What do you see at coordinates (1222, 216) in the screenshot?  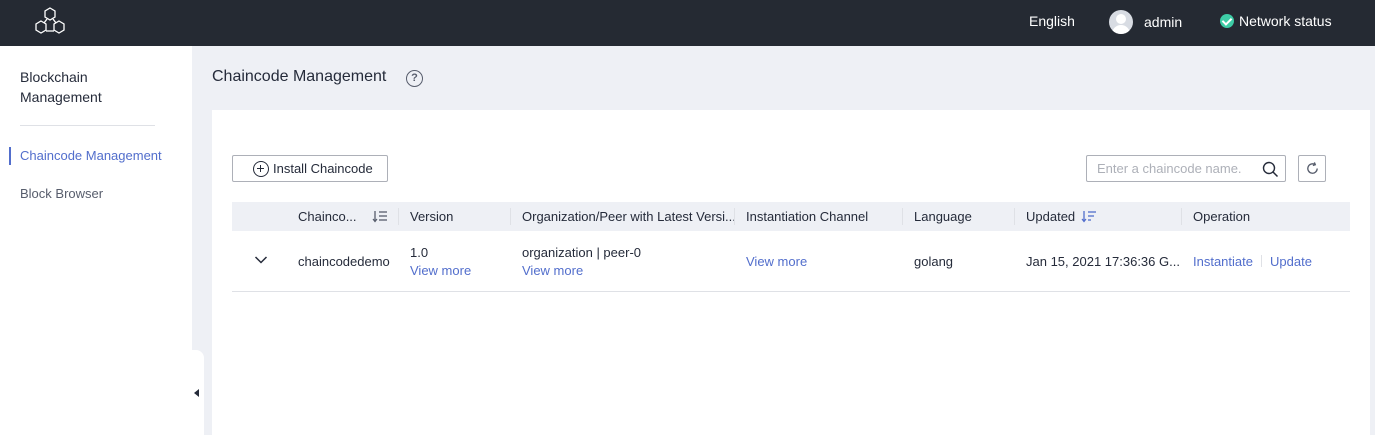 I see `column-header-operation: Operation` at bounding box center [1222, 216].